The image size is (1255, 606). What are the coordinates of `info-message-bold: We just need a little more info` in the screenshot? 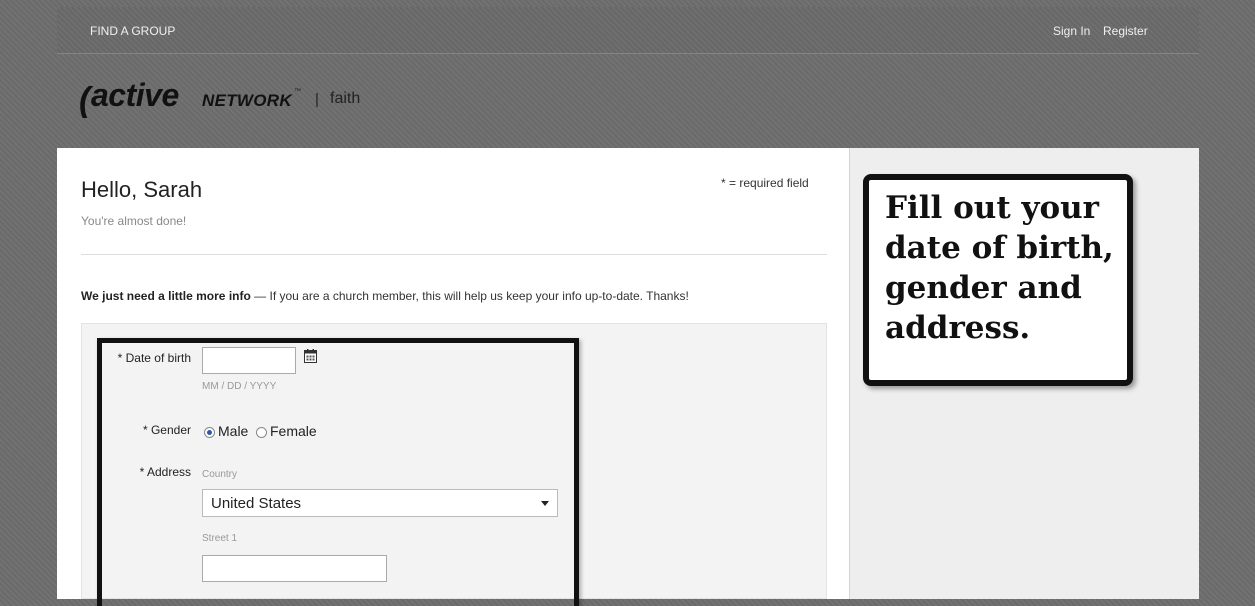 It's located at (166, 296).